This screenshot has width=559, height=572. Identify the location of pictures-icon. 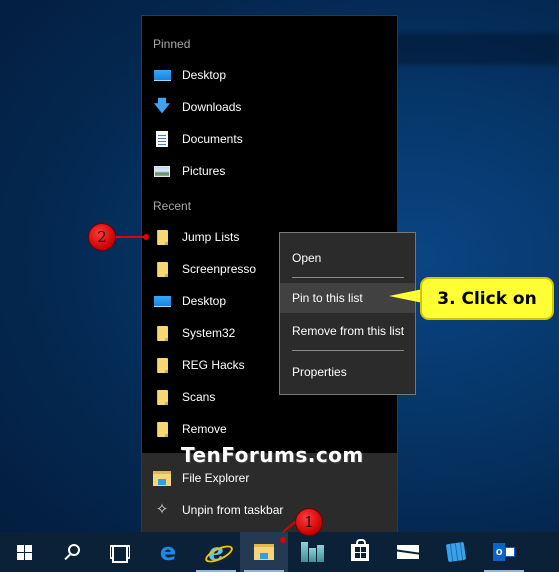
(162, 171).